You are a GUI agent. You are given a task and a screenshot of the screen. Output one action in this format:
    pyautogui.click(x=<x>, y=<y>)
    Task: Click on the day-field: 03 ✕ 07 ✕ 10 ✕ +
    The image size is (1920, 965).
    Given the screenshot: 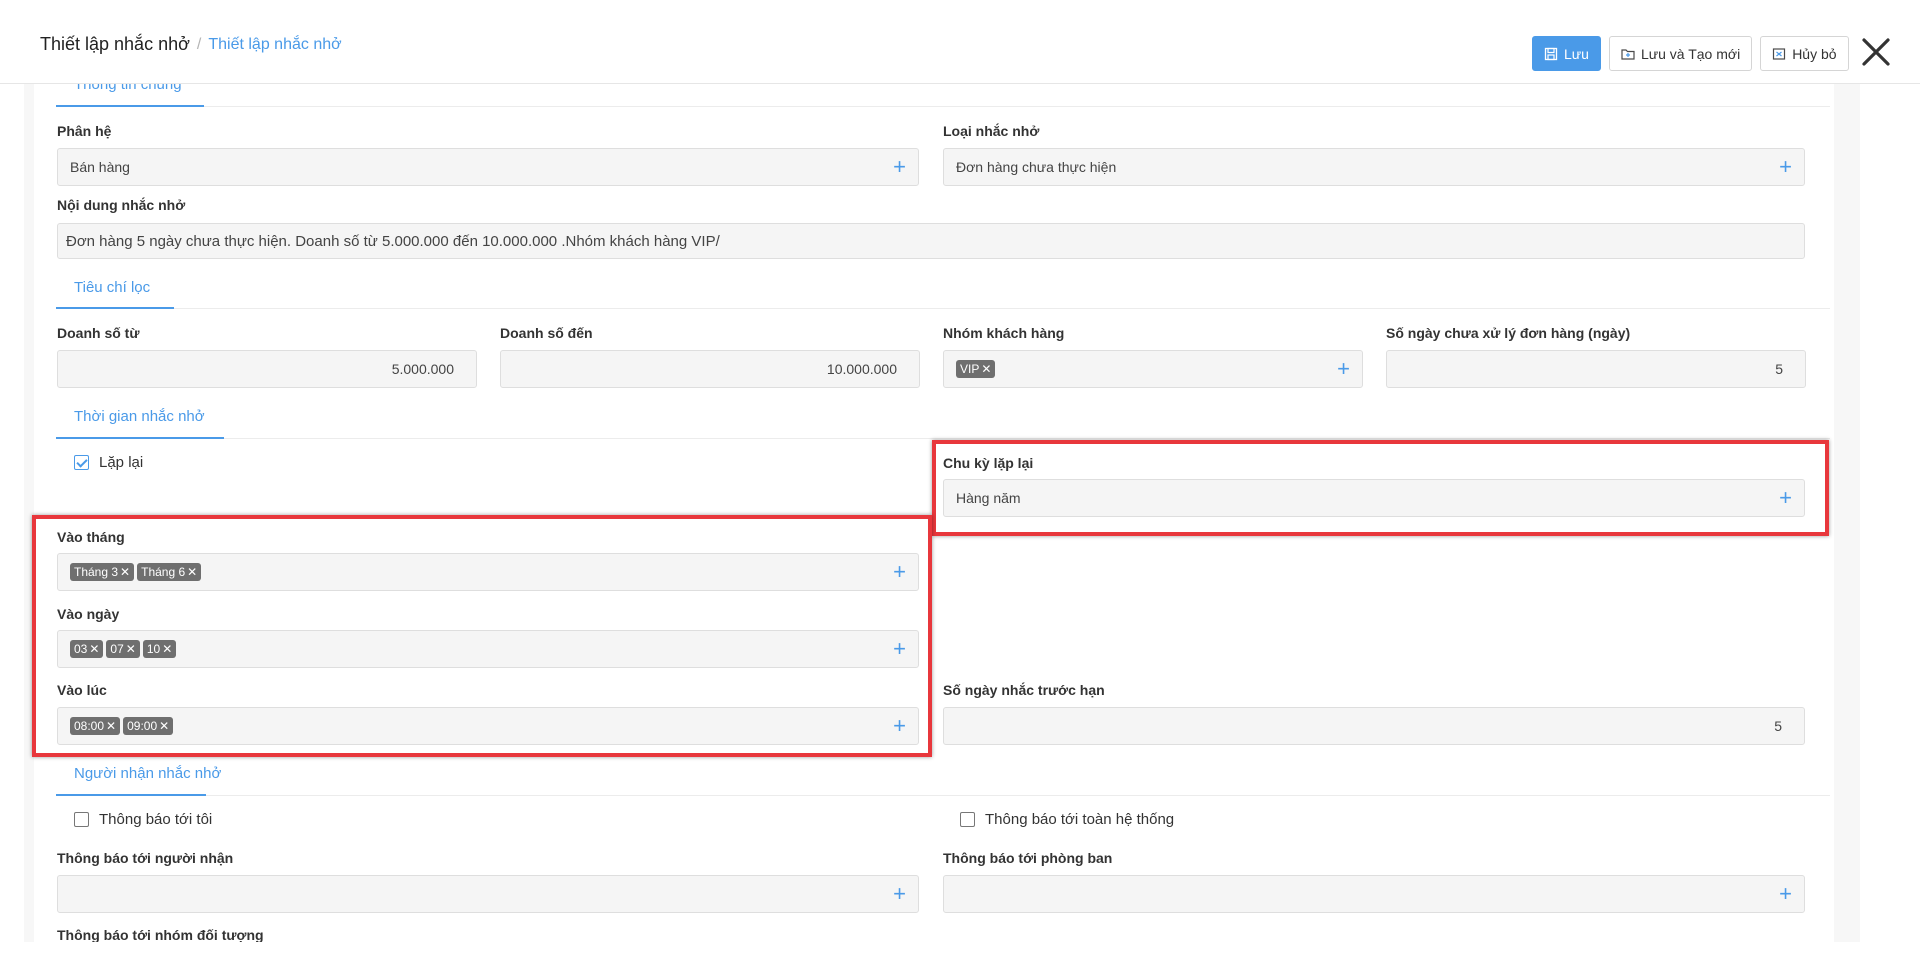 What is the action you would take?
    pyautogui.click(x=488, y=649)
    